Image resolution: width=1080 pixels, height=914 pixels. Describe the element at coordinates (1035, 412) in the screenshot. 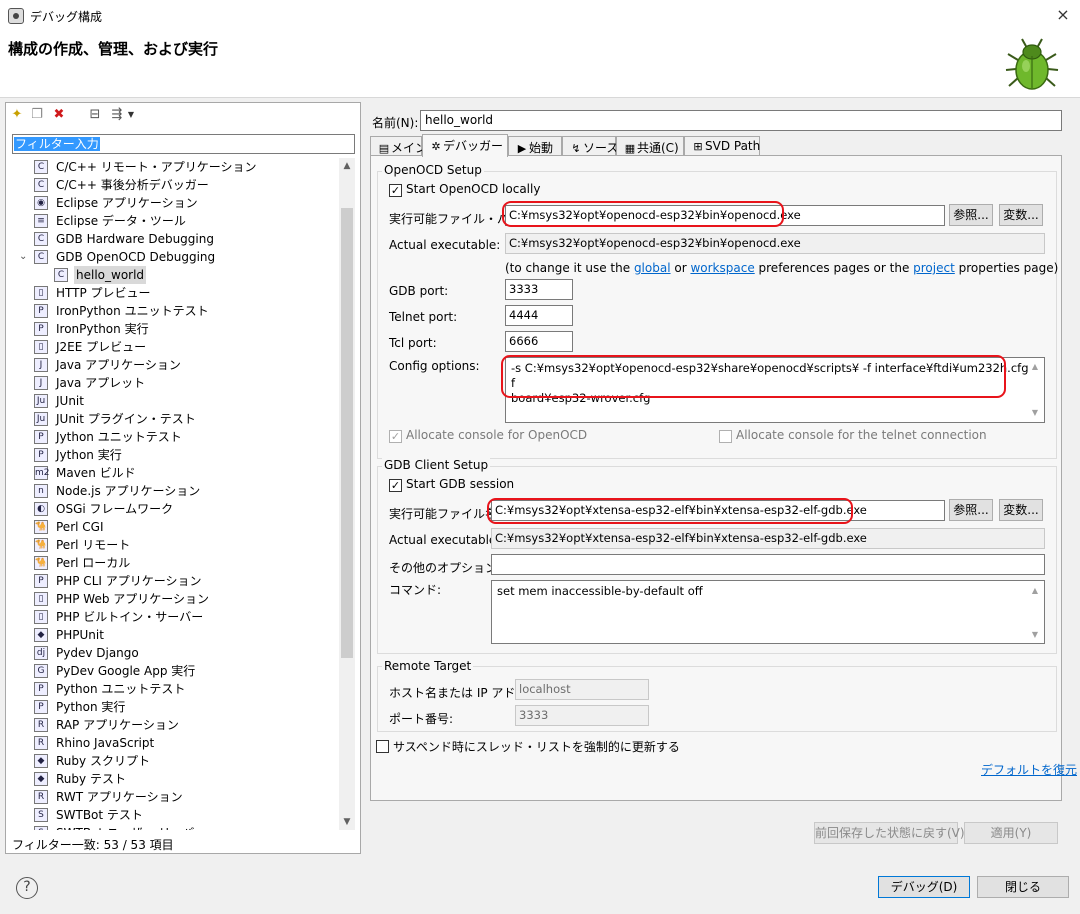

I see `config-scroll-down-icon: ▼` at that location.